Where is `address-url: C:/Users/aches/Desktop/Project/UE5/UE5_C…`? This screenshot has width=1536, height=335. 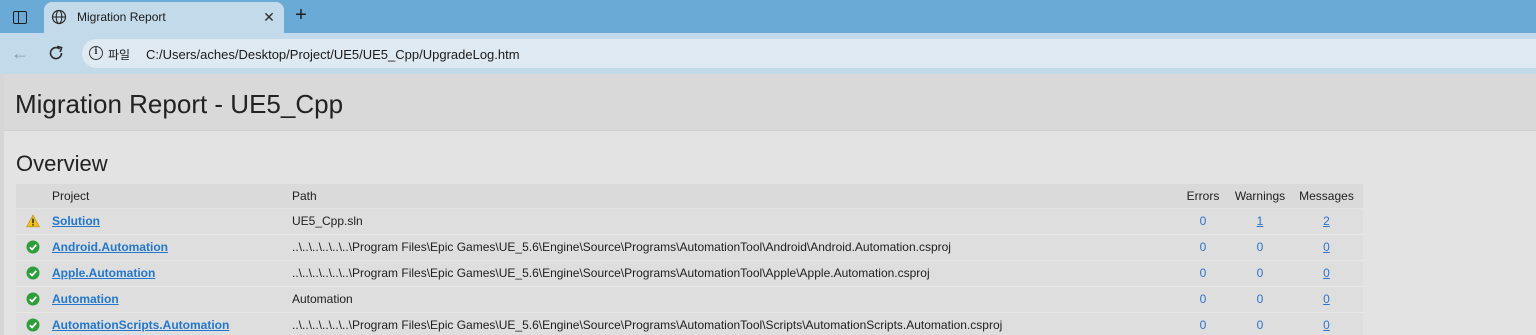
address-url: C:/Users/aches/Desktop/Project/UE5/UE5_C… is located at coordinates (333, 54).